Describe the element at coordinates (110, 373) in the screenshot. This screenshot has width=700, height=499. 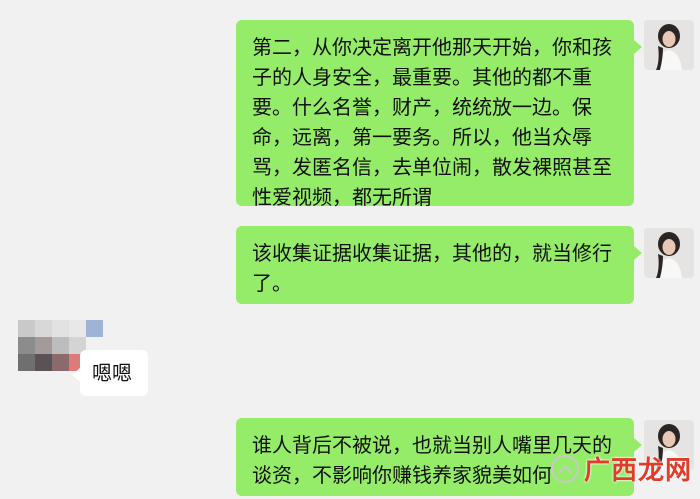
I see `message-bubble: 嗯嗯` at that location.